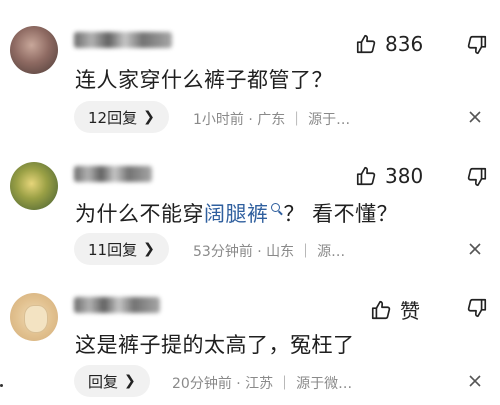  Describe the element at coordinates (410, 311) in the screenshot. I see `like-label: 赞` at that location.